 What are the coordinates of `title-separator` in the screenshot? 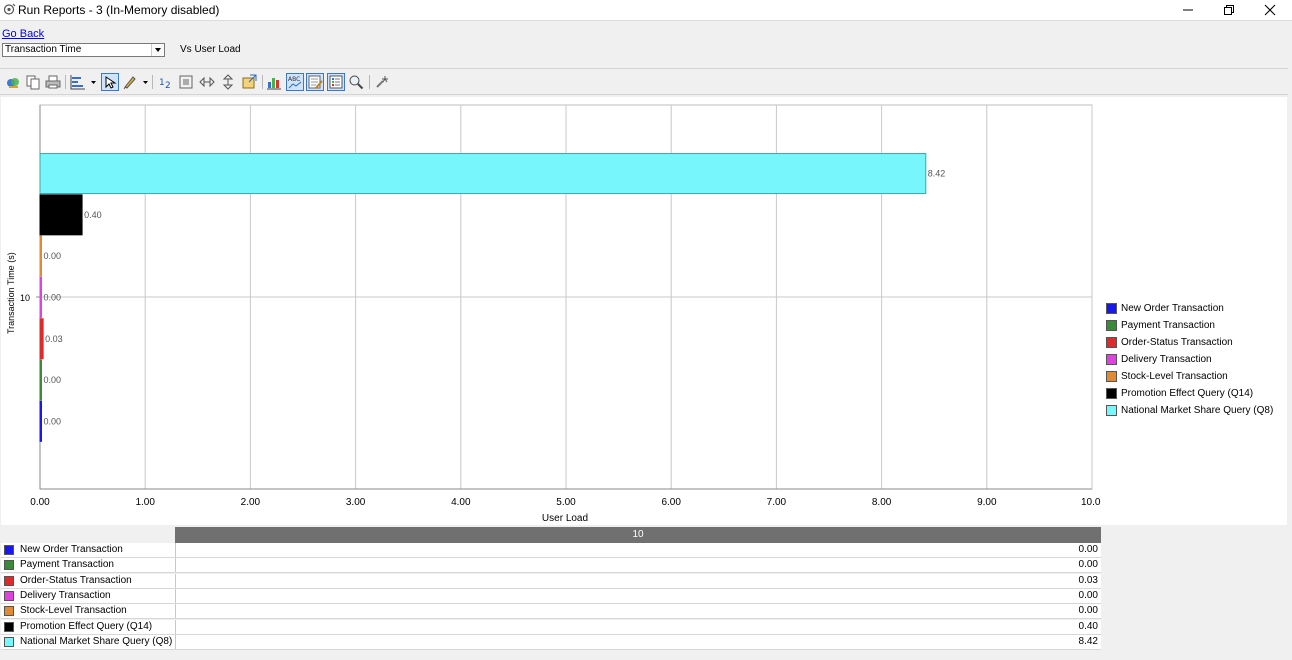 It's located at (646, 20).